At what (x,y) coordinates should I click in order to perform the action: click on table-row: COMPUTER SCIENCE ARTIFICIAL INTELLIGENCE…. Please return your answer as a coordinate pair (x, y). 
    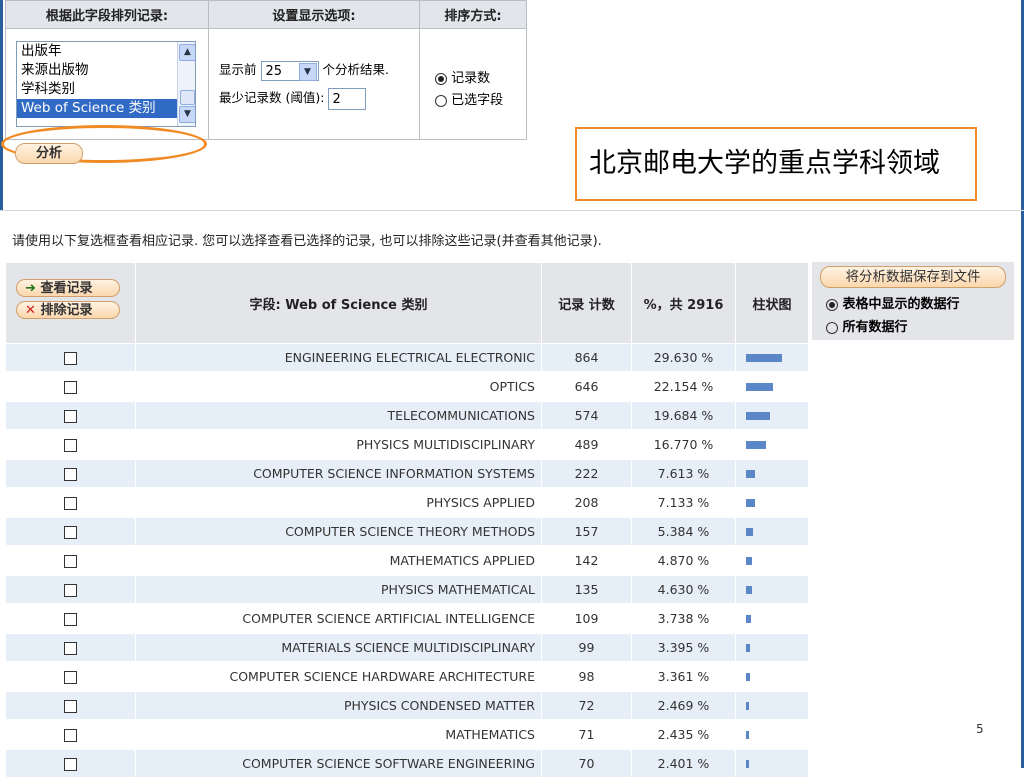
    Looking at the image, I should click on (407, 619).